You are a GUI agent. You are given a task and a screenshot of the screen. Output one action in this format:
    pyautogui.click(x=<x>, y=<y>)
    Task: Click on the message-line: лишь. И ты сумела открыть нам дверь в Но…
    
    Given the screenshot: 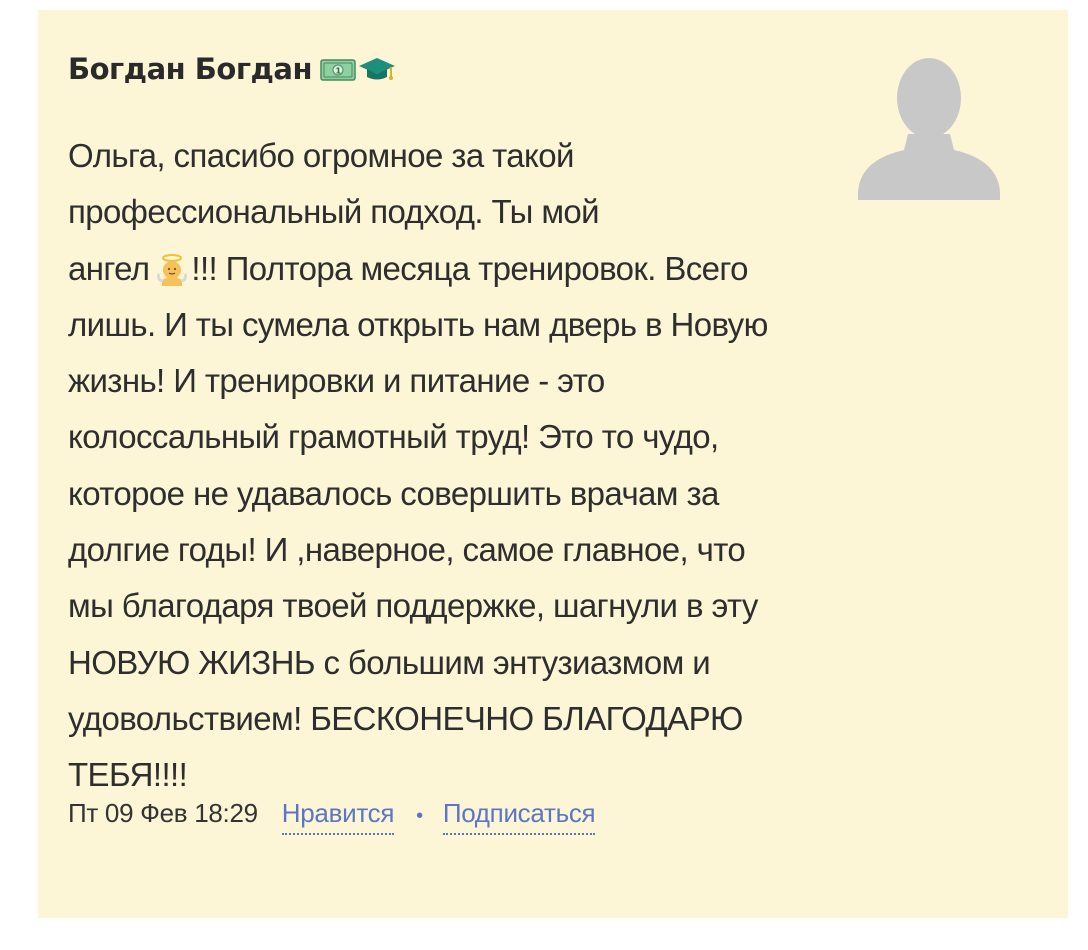 What is the action you would take?
    pyautogui.click(x=418, y=324)
    